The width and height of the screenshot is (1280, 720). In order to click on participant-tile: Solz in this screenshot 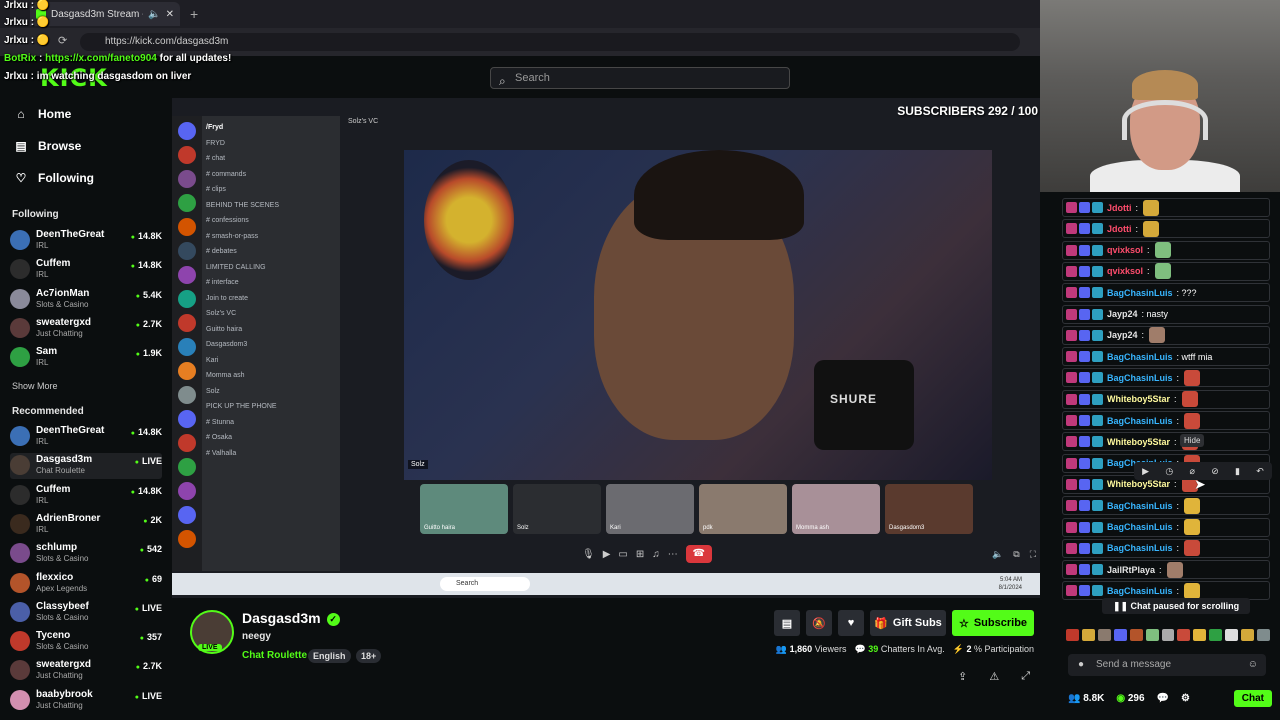, I will do `click(557, 509)`.